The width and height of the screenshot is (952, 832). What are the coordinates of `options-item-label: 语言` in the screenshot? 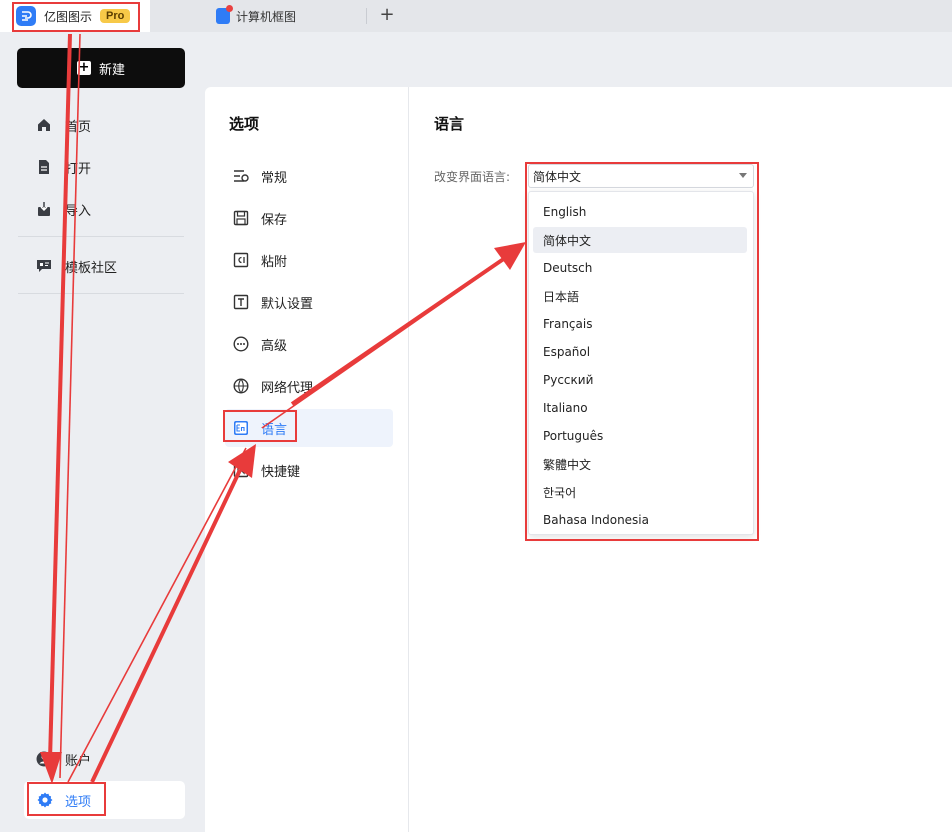 It's located at (274, 430).